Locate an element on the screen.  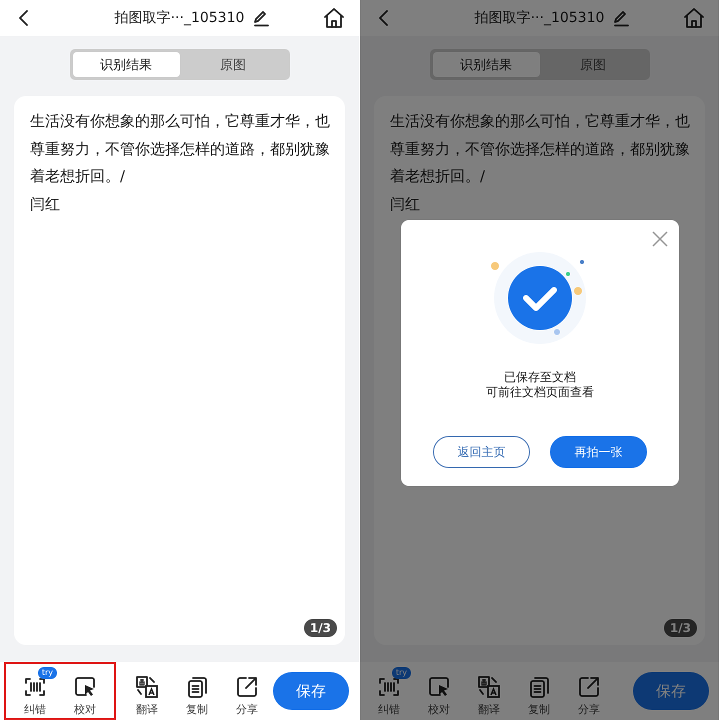
close-icon is located at coordinates (660, 239).